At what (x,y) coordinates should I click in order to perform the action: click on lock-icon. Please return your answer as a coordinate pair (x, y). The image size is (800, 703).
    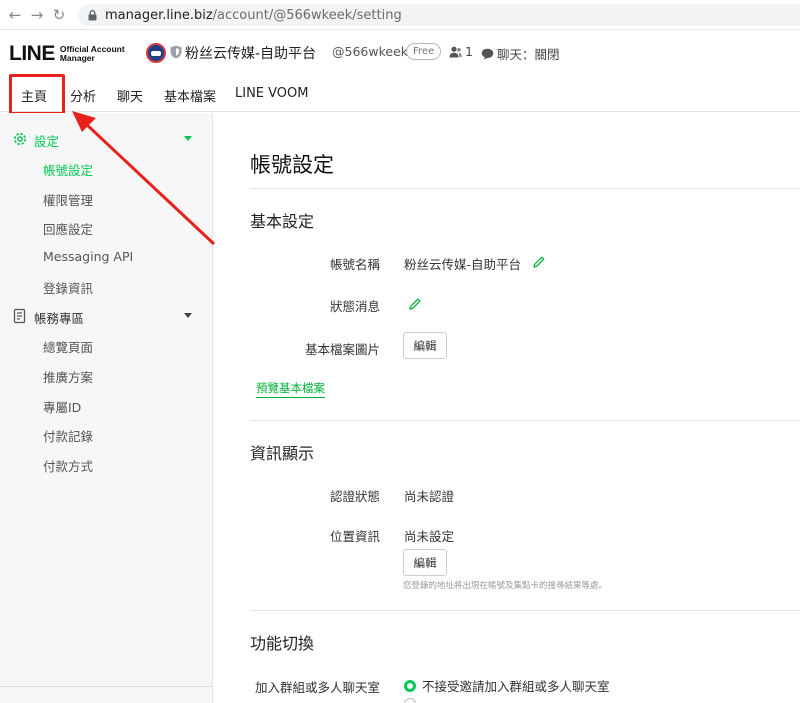
    Looking at the image, I should click on (92, 14).